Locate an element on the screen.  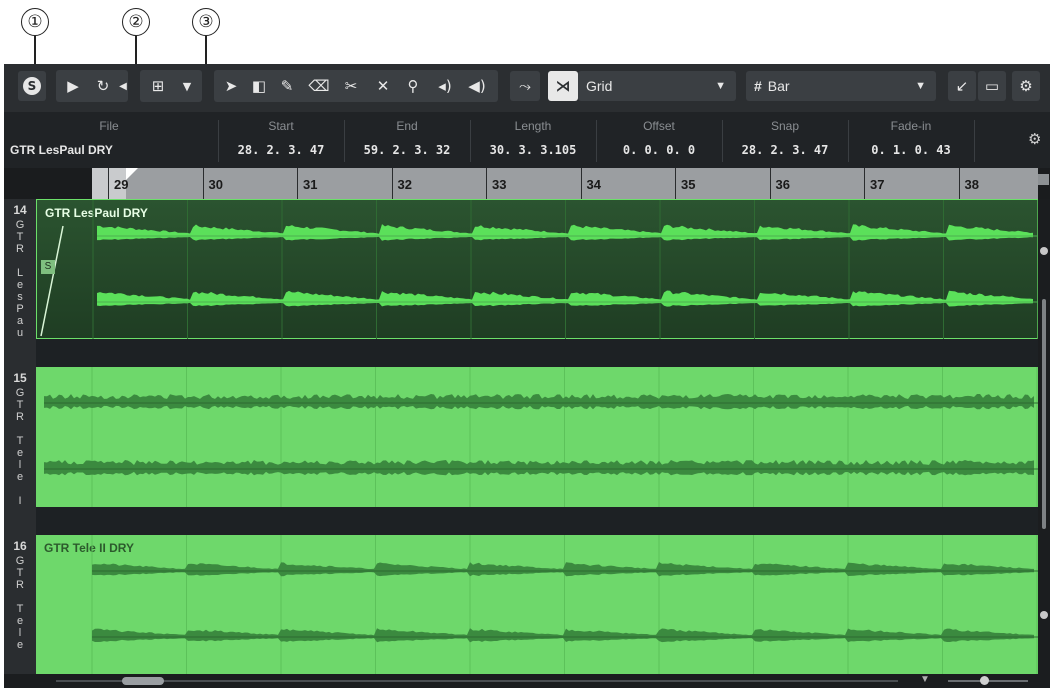
info-offset: Offset 0. 0. 0. 0 is located at coordinates (659, 140).